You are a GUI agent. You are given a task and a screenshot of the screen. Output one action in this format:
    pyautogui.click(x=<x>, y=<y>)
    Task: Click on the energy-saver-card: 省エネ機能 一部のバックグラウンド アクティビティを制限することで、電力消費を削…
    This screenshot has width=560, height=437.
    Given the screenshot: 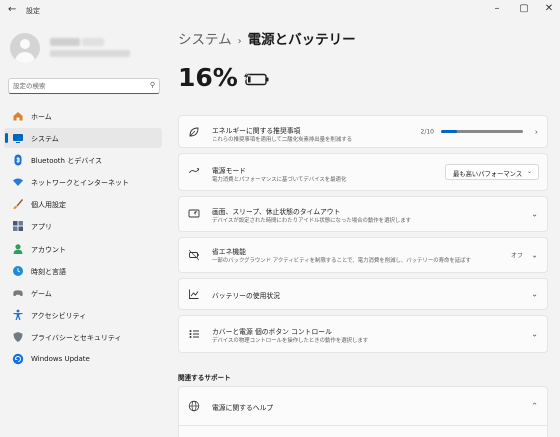 What is the action you would take?
    pyautogui.click(x=363, y=255)
    